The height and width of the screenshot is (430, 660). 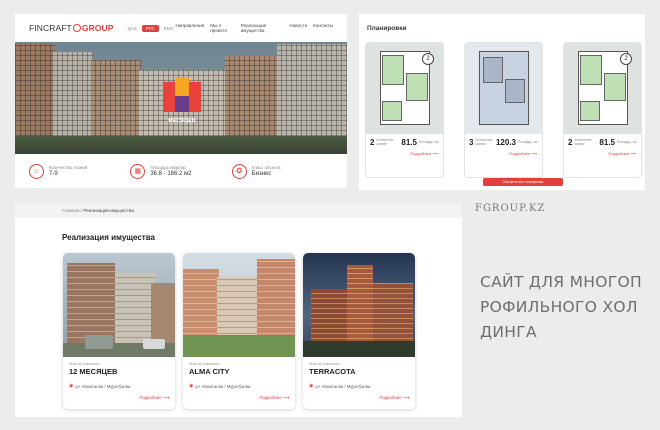 What do you see at coordinates (503, 88) in the screenshot?
I see `floor-plan-image` at bounding box center [503, 88].